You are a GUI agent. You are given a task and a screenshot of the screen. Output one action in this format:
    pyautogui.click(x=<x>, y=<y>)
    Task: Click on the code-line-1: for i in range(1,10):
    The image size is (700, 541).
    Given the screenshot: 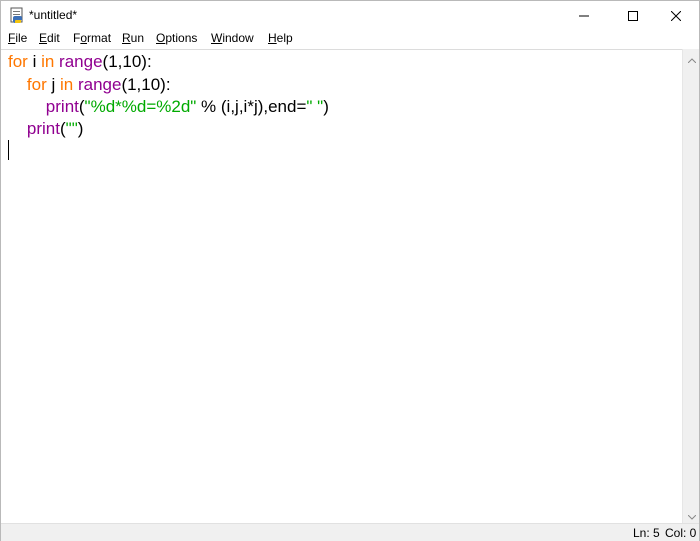 What is the action you would take?
    pyautogui.click(x=80, y=61)
    